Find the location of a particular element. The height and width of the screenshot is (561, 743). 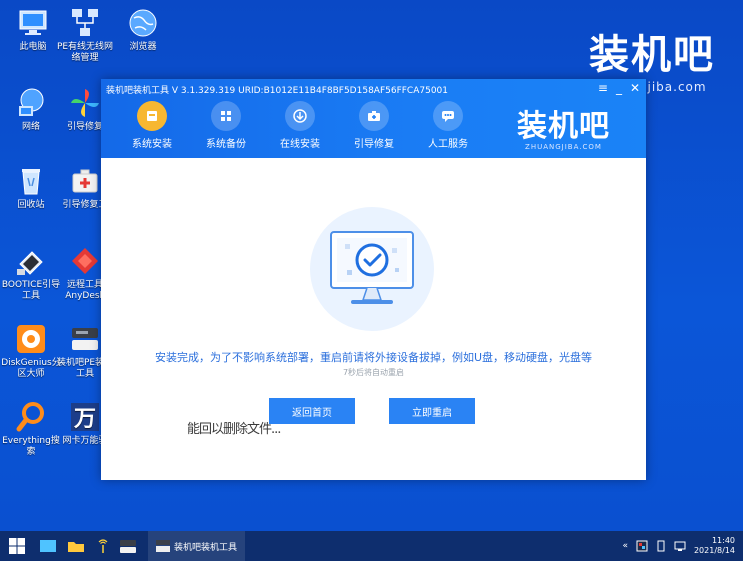

start-button is located at coordinates (17, 546).